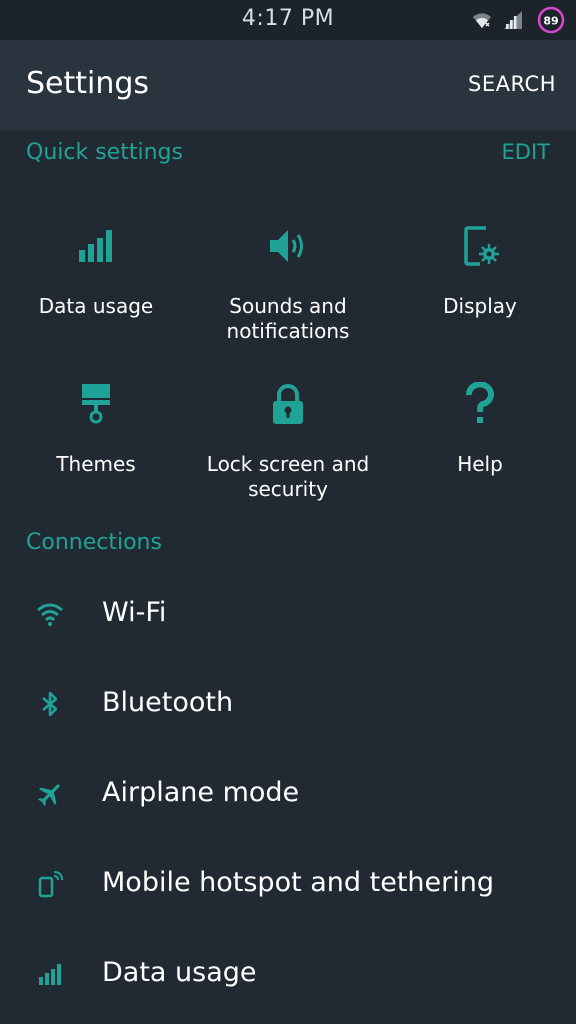 The image size is (576, 1024). What do you see at coordinates (288, 20) in the screenshot?
I see `status-bar: 4:17 PM 89` at bounding box center [288, 20].